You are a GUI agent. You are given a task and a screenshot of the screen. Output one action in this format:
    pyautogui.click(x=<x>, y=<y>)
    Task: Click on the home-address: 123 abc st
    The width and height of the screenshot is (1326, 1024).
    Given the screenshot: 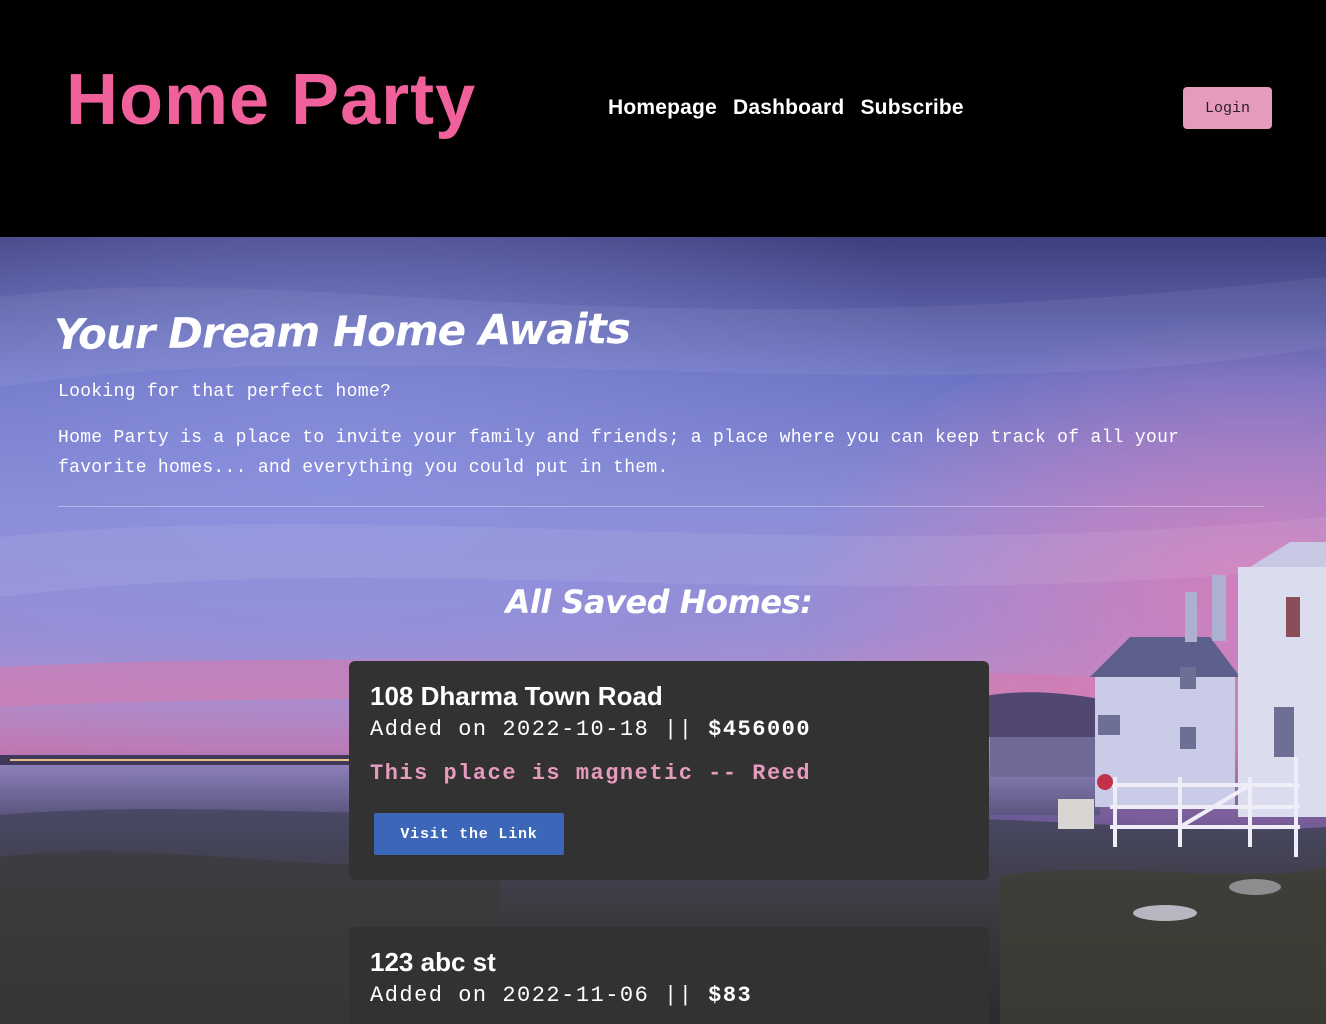 What is the action you would take?
    pyautogui.click(x=433, y=962)
    